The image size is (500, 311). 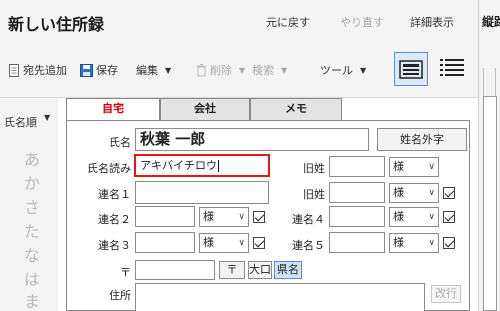 I want to click on save-label: 保存, so click(x=107, y=70).